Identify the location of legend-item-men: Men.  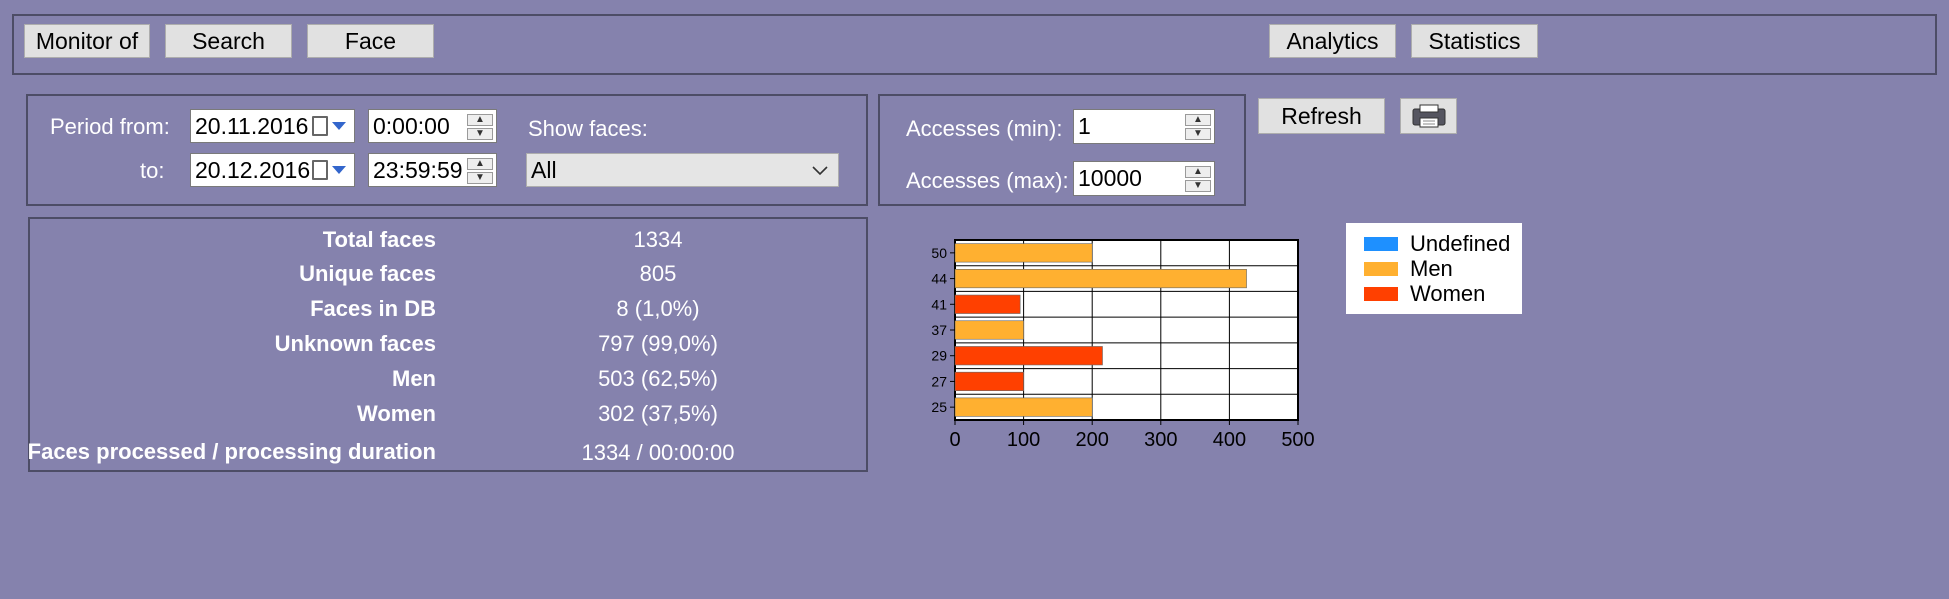
(1408, 269).